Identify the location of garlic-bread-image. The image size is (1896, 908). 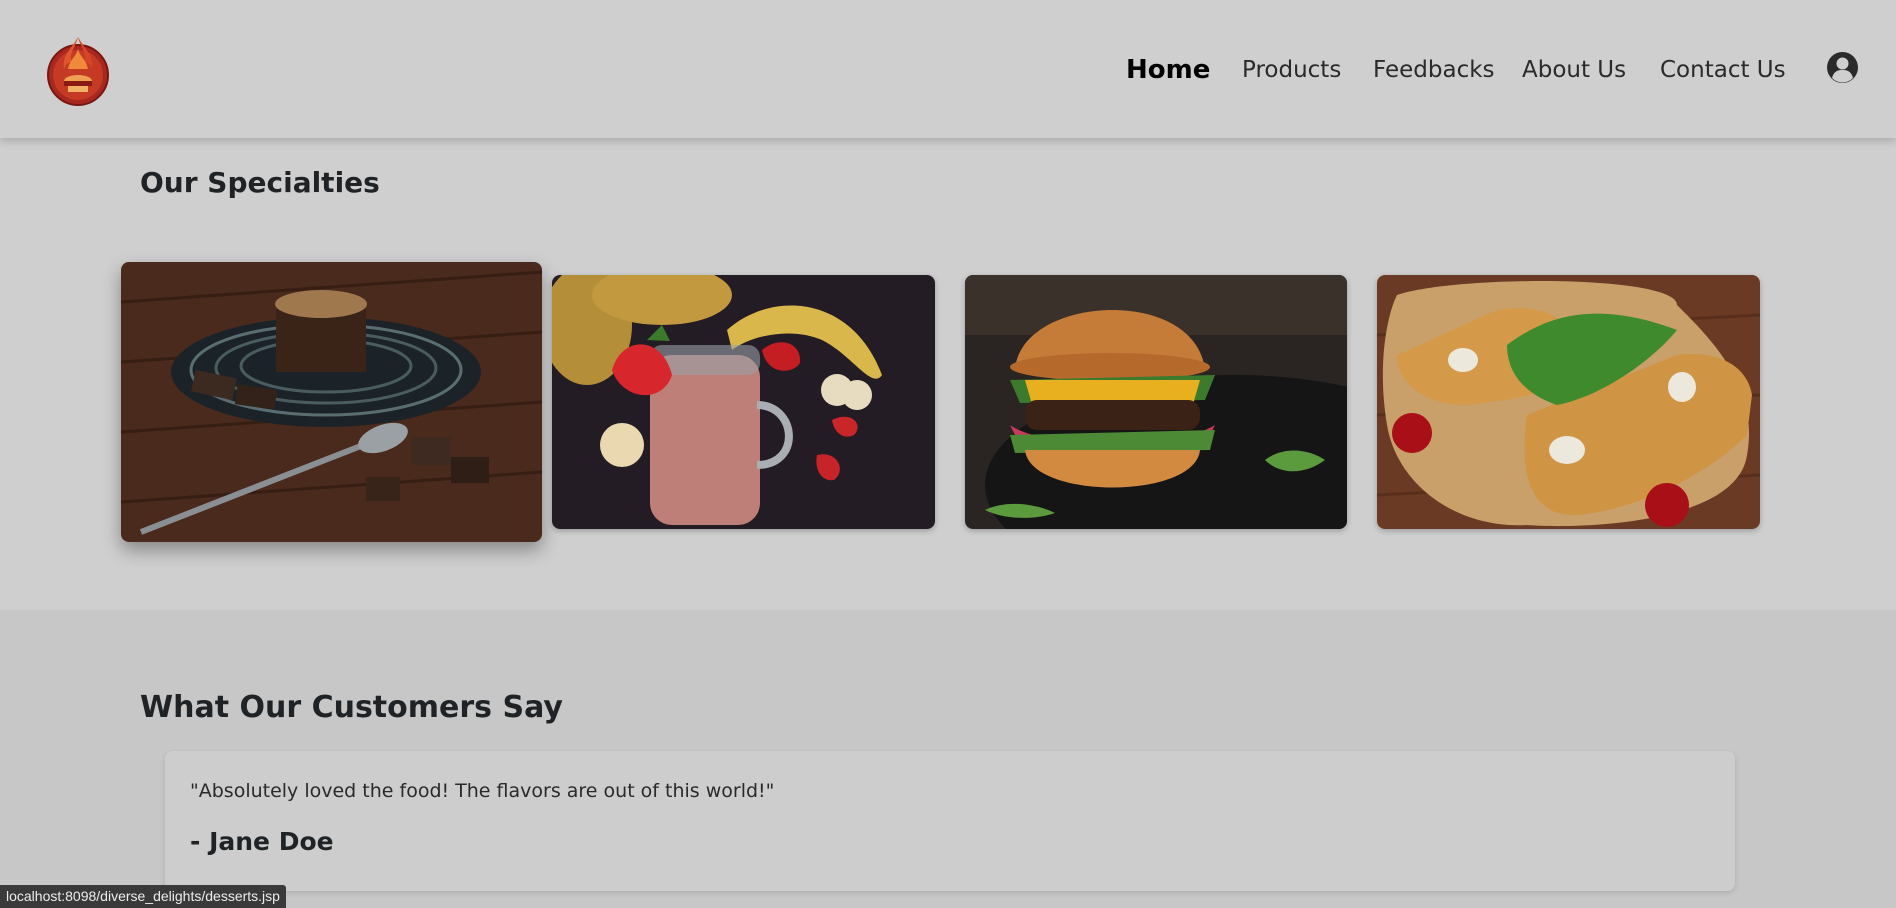
(1568, 402).